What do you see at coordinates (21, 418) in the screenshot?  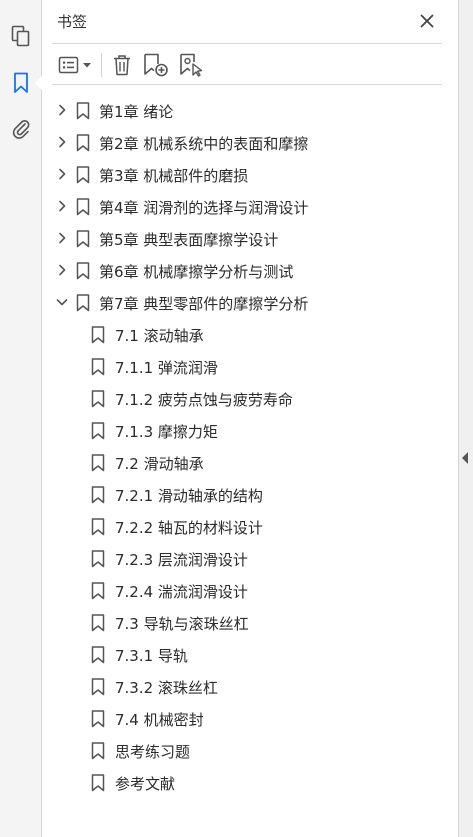 I see `navigation-rail` at bounding box center [21, 418].